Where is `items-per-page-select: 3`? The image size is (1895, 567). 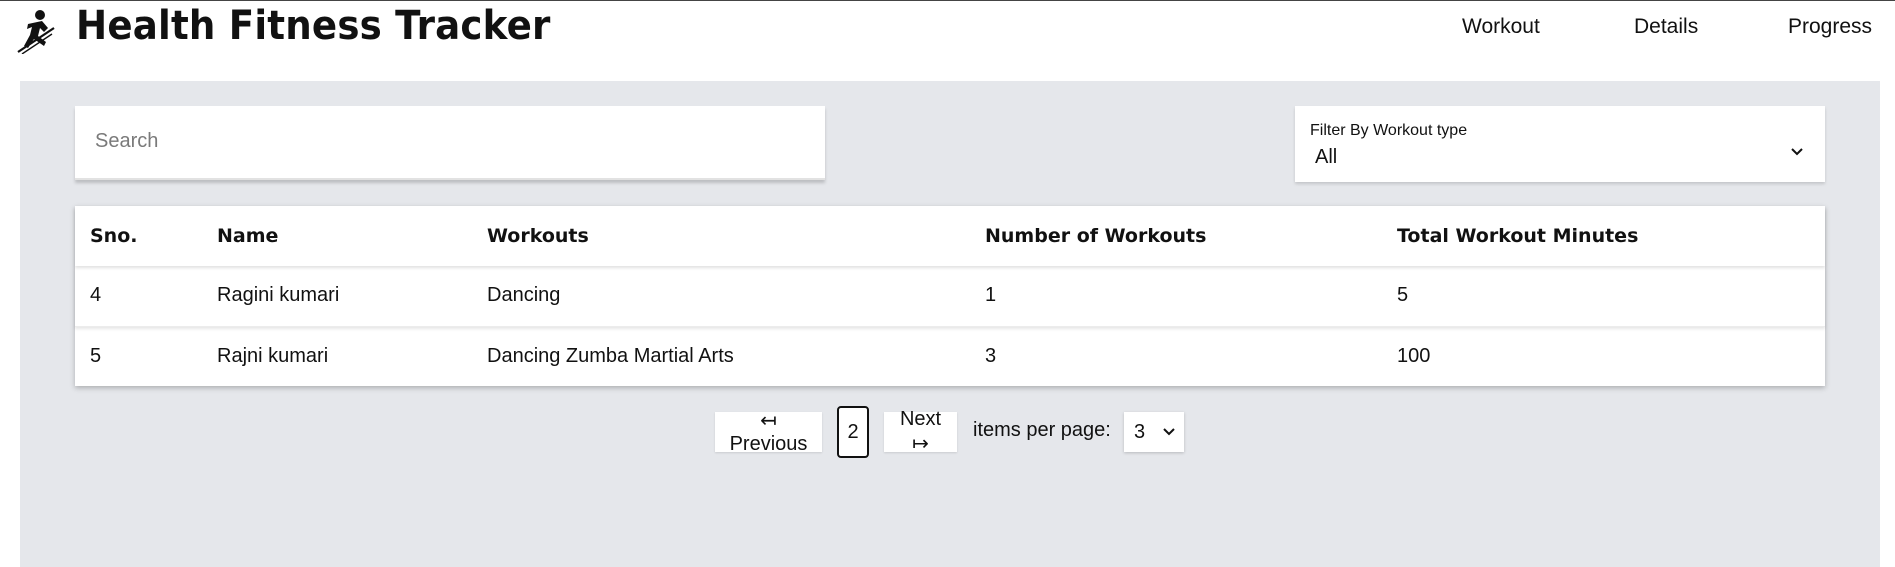 items-per-page-select: 3 is located at coordinates (1154, 432).